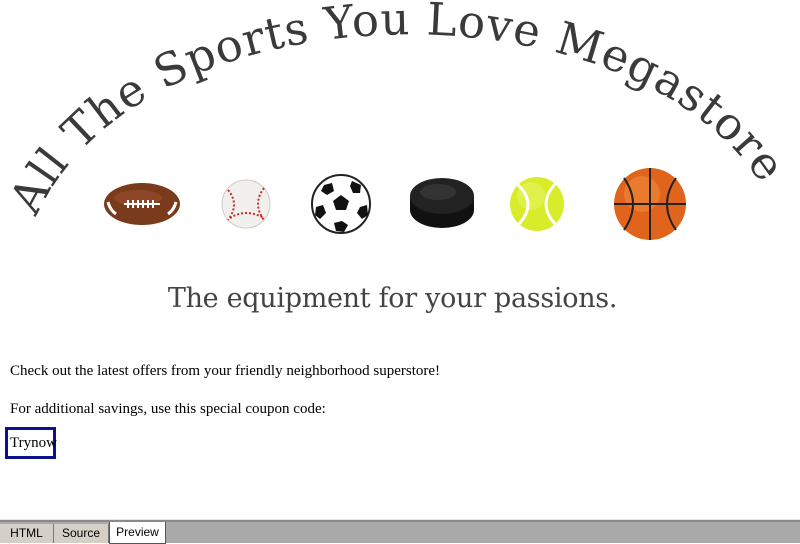 This screenshot has height=544, width=800. Describe the element at coordinates (81, 533) in the screenshot. I see `tab-source: Source` at that location.